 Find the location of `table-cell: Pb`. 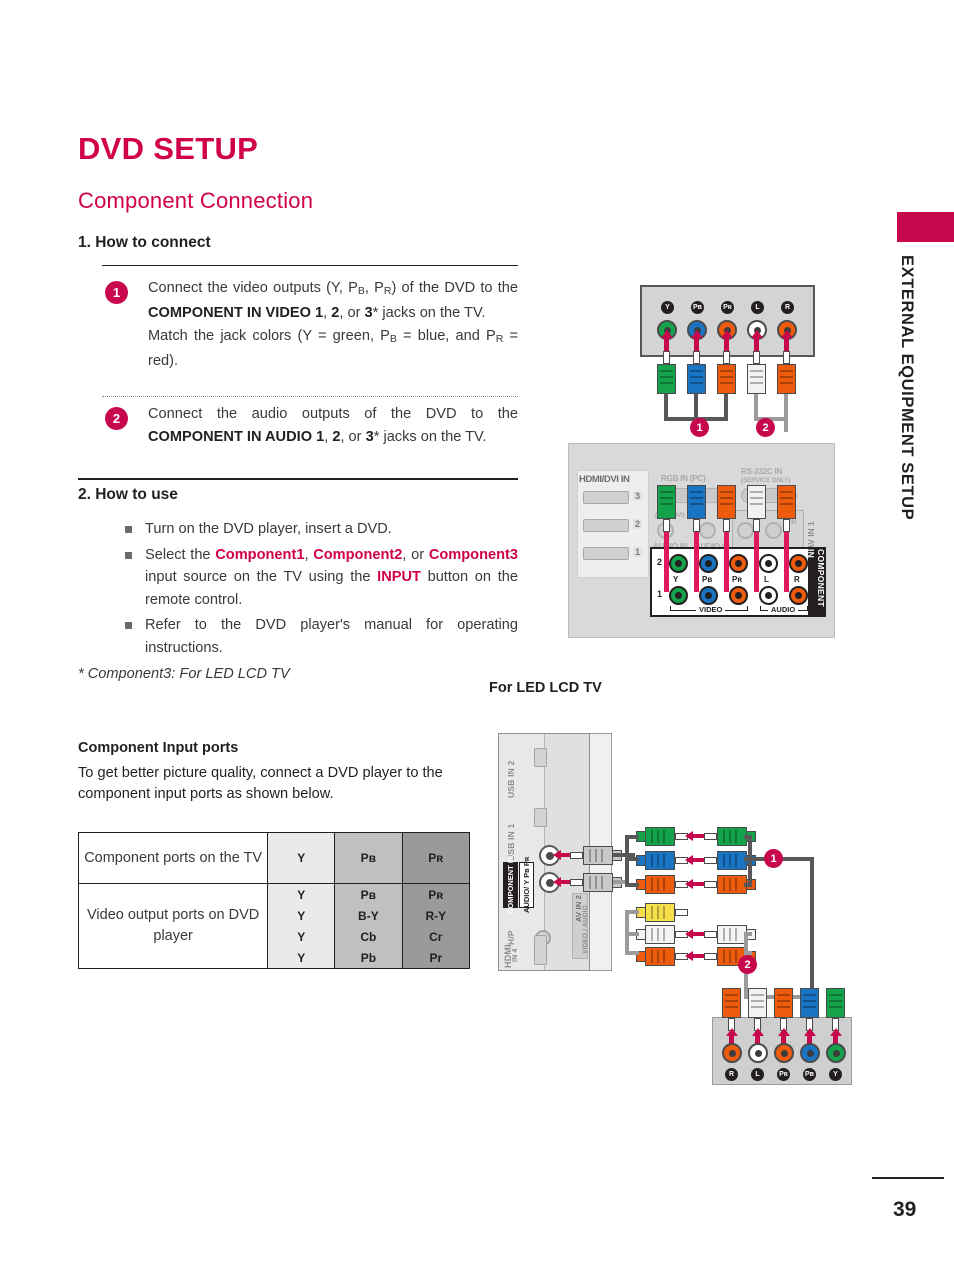

table-cell: Pb is located at coordinates (368, 957).